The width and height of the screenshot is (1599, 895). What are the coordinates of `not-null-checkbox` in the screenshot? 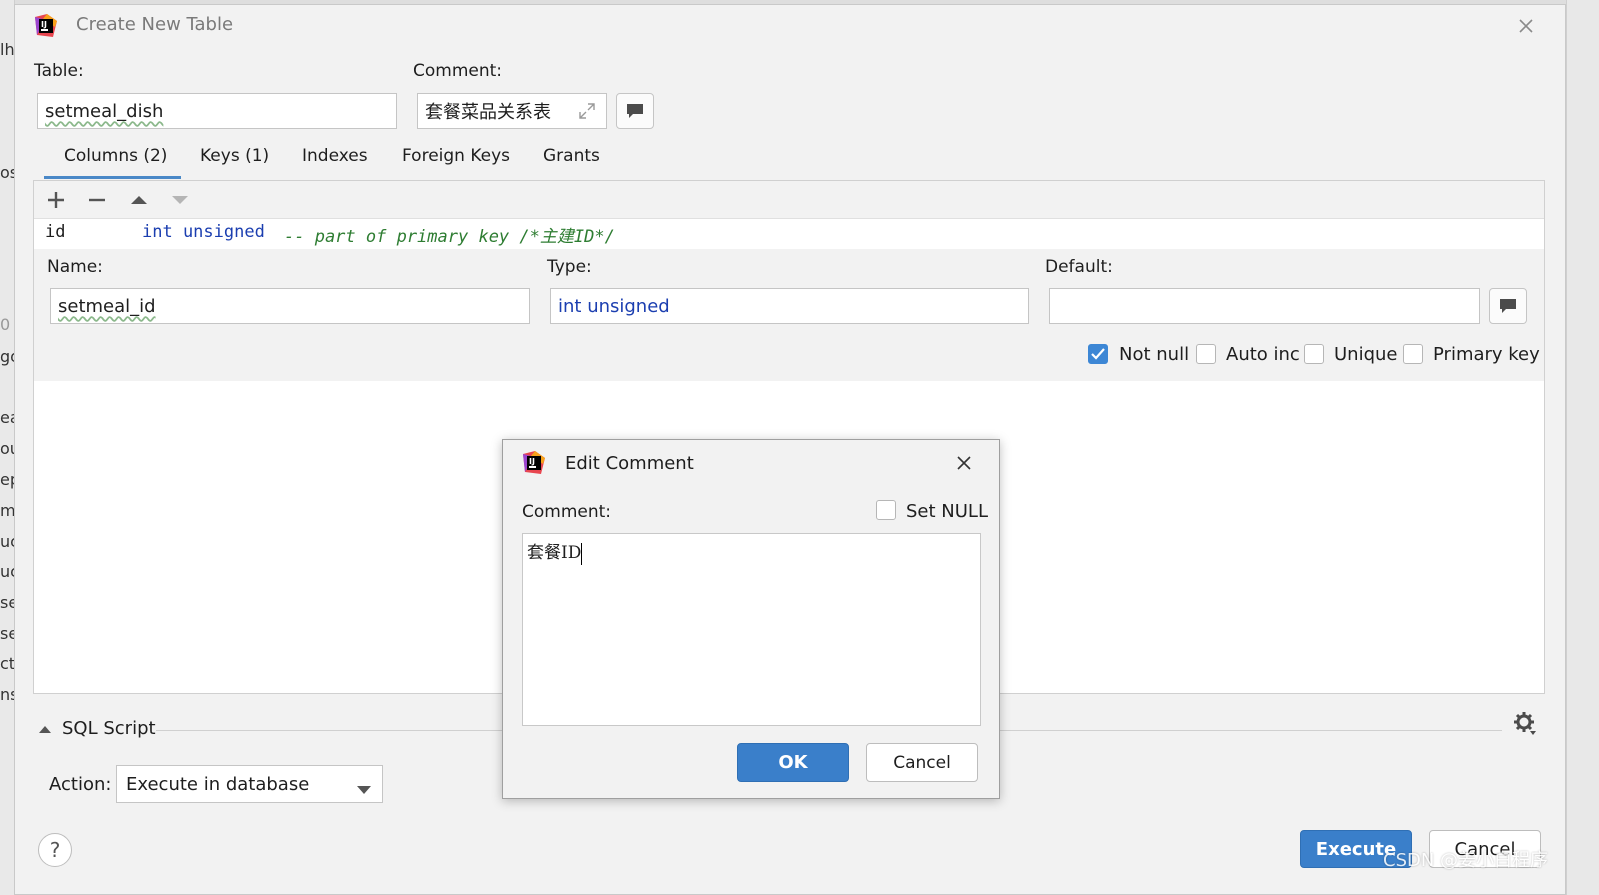 It's located at (1098, 354).